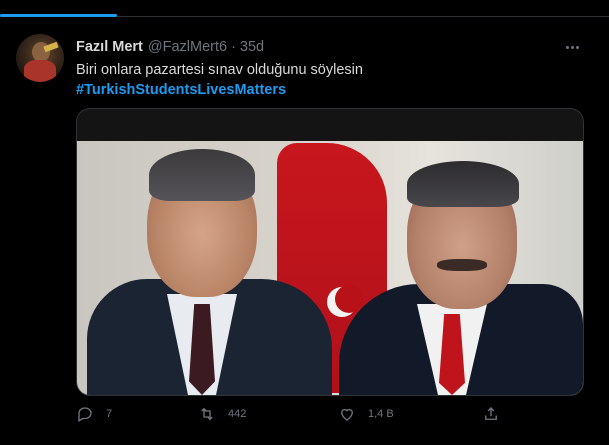 This screenshot has height=445, width=609. Describe the element at coordinates (85, 414) in the screenshot. I see `reply-icon` at that location.